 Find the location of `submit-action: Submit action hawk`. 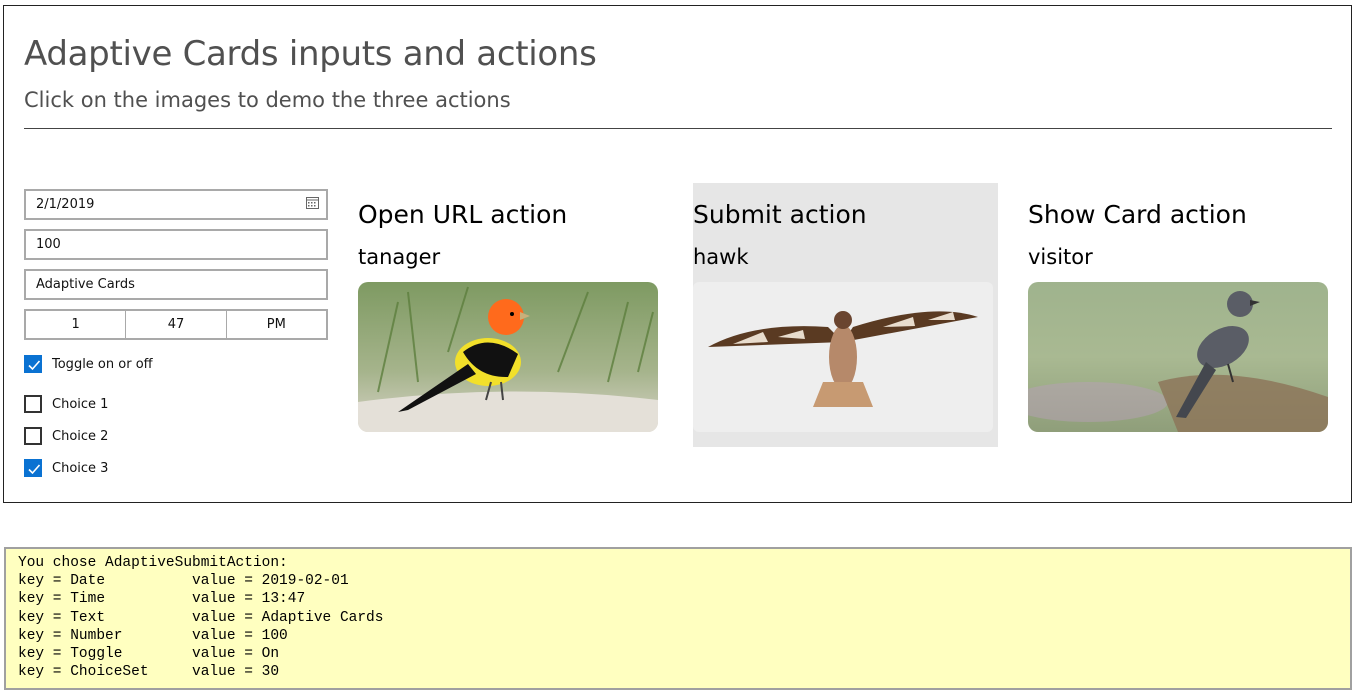

submit-action: Submit action hawk is located at coordinates (845, 315).